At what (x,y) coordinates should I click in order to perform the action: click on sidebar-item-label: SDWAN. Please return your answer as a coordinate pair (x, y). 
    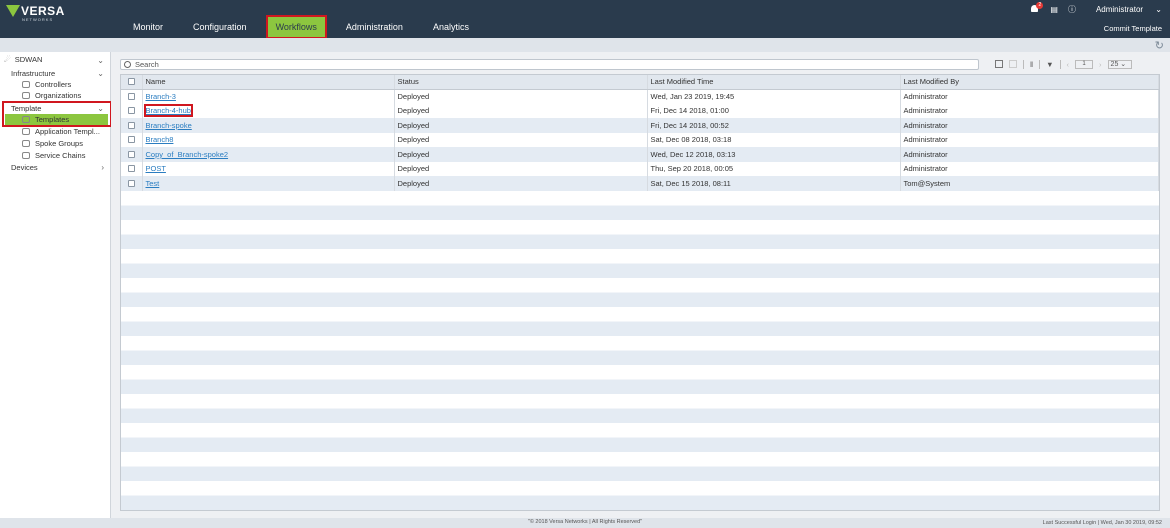
    Looking at the image, I should click on (28, 59).